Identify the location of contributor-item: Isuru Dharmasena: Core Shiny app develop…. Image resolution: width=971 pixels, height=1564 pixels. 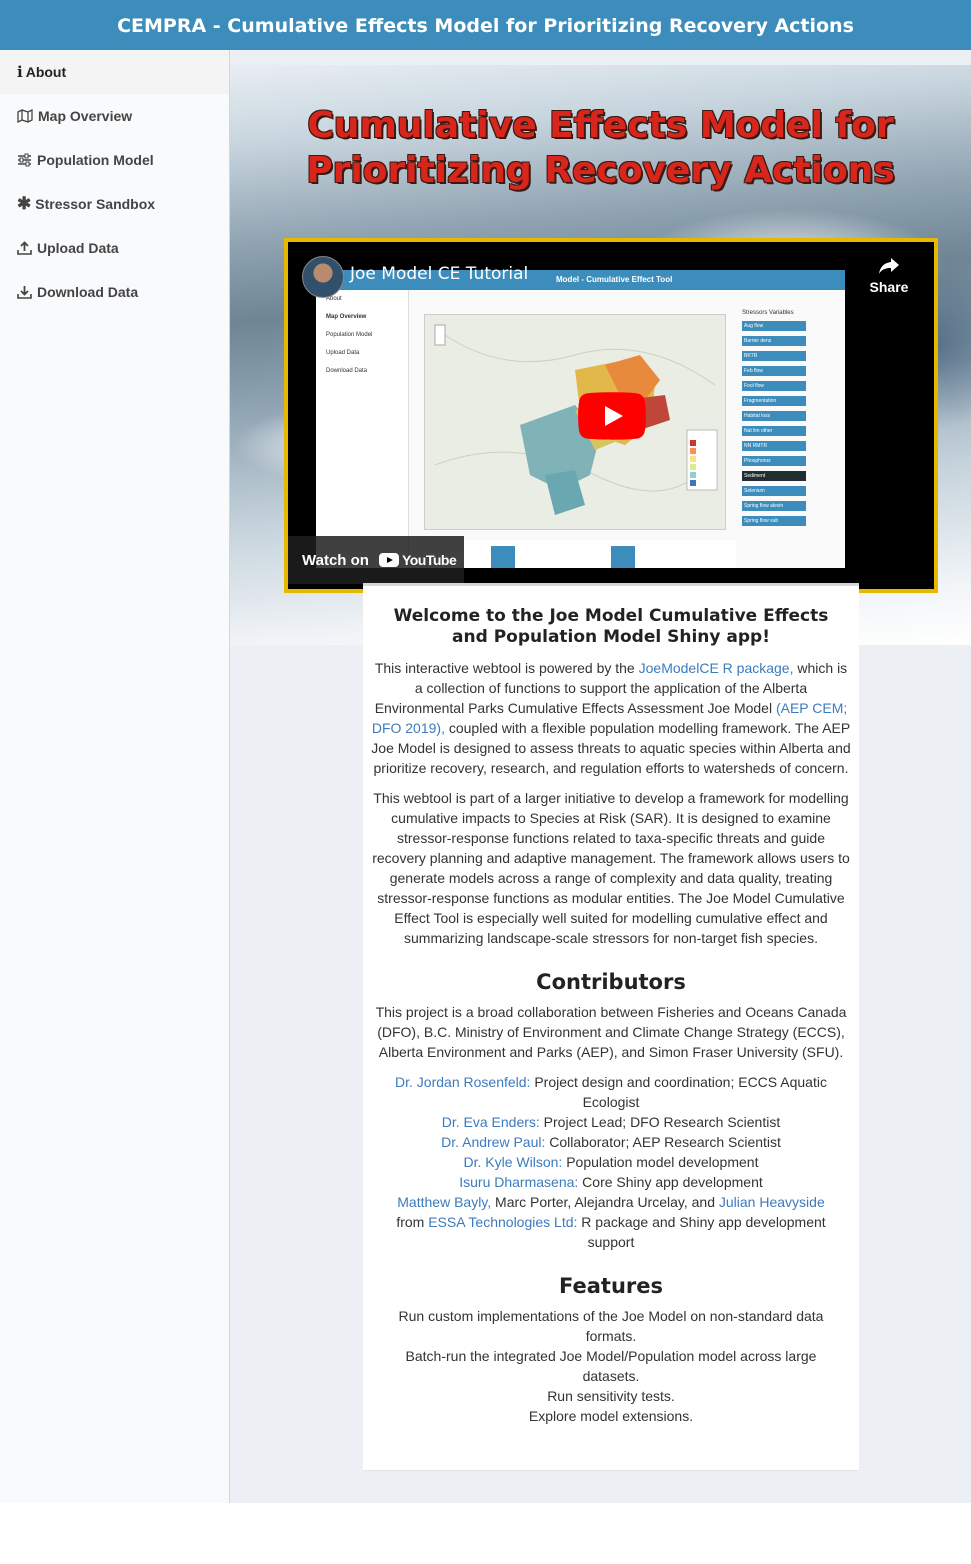
(611, 1182).